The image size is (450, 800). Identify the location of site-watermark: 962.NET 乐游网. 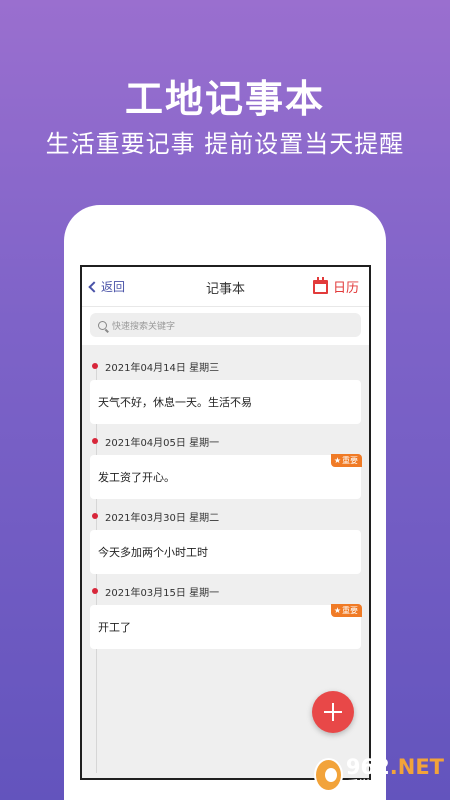
(379, 775).